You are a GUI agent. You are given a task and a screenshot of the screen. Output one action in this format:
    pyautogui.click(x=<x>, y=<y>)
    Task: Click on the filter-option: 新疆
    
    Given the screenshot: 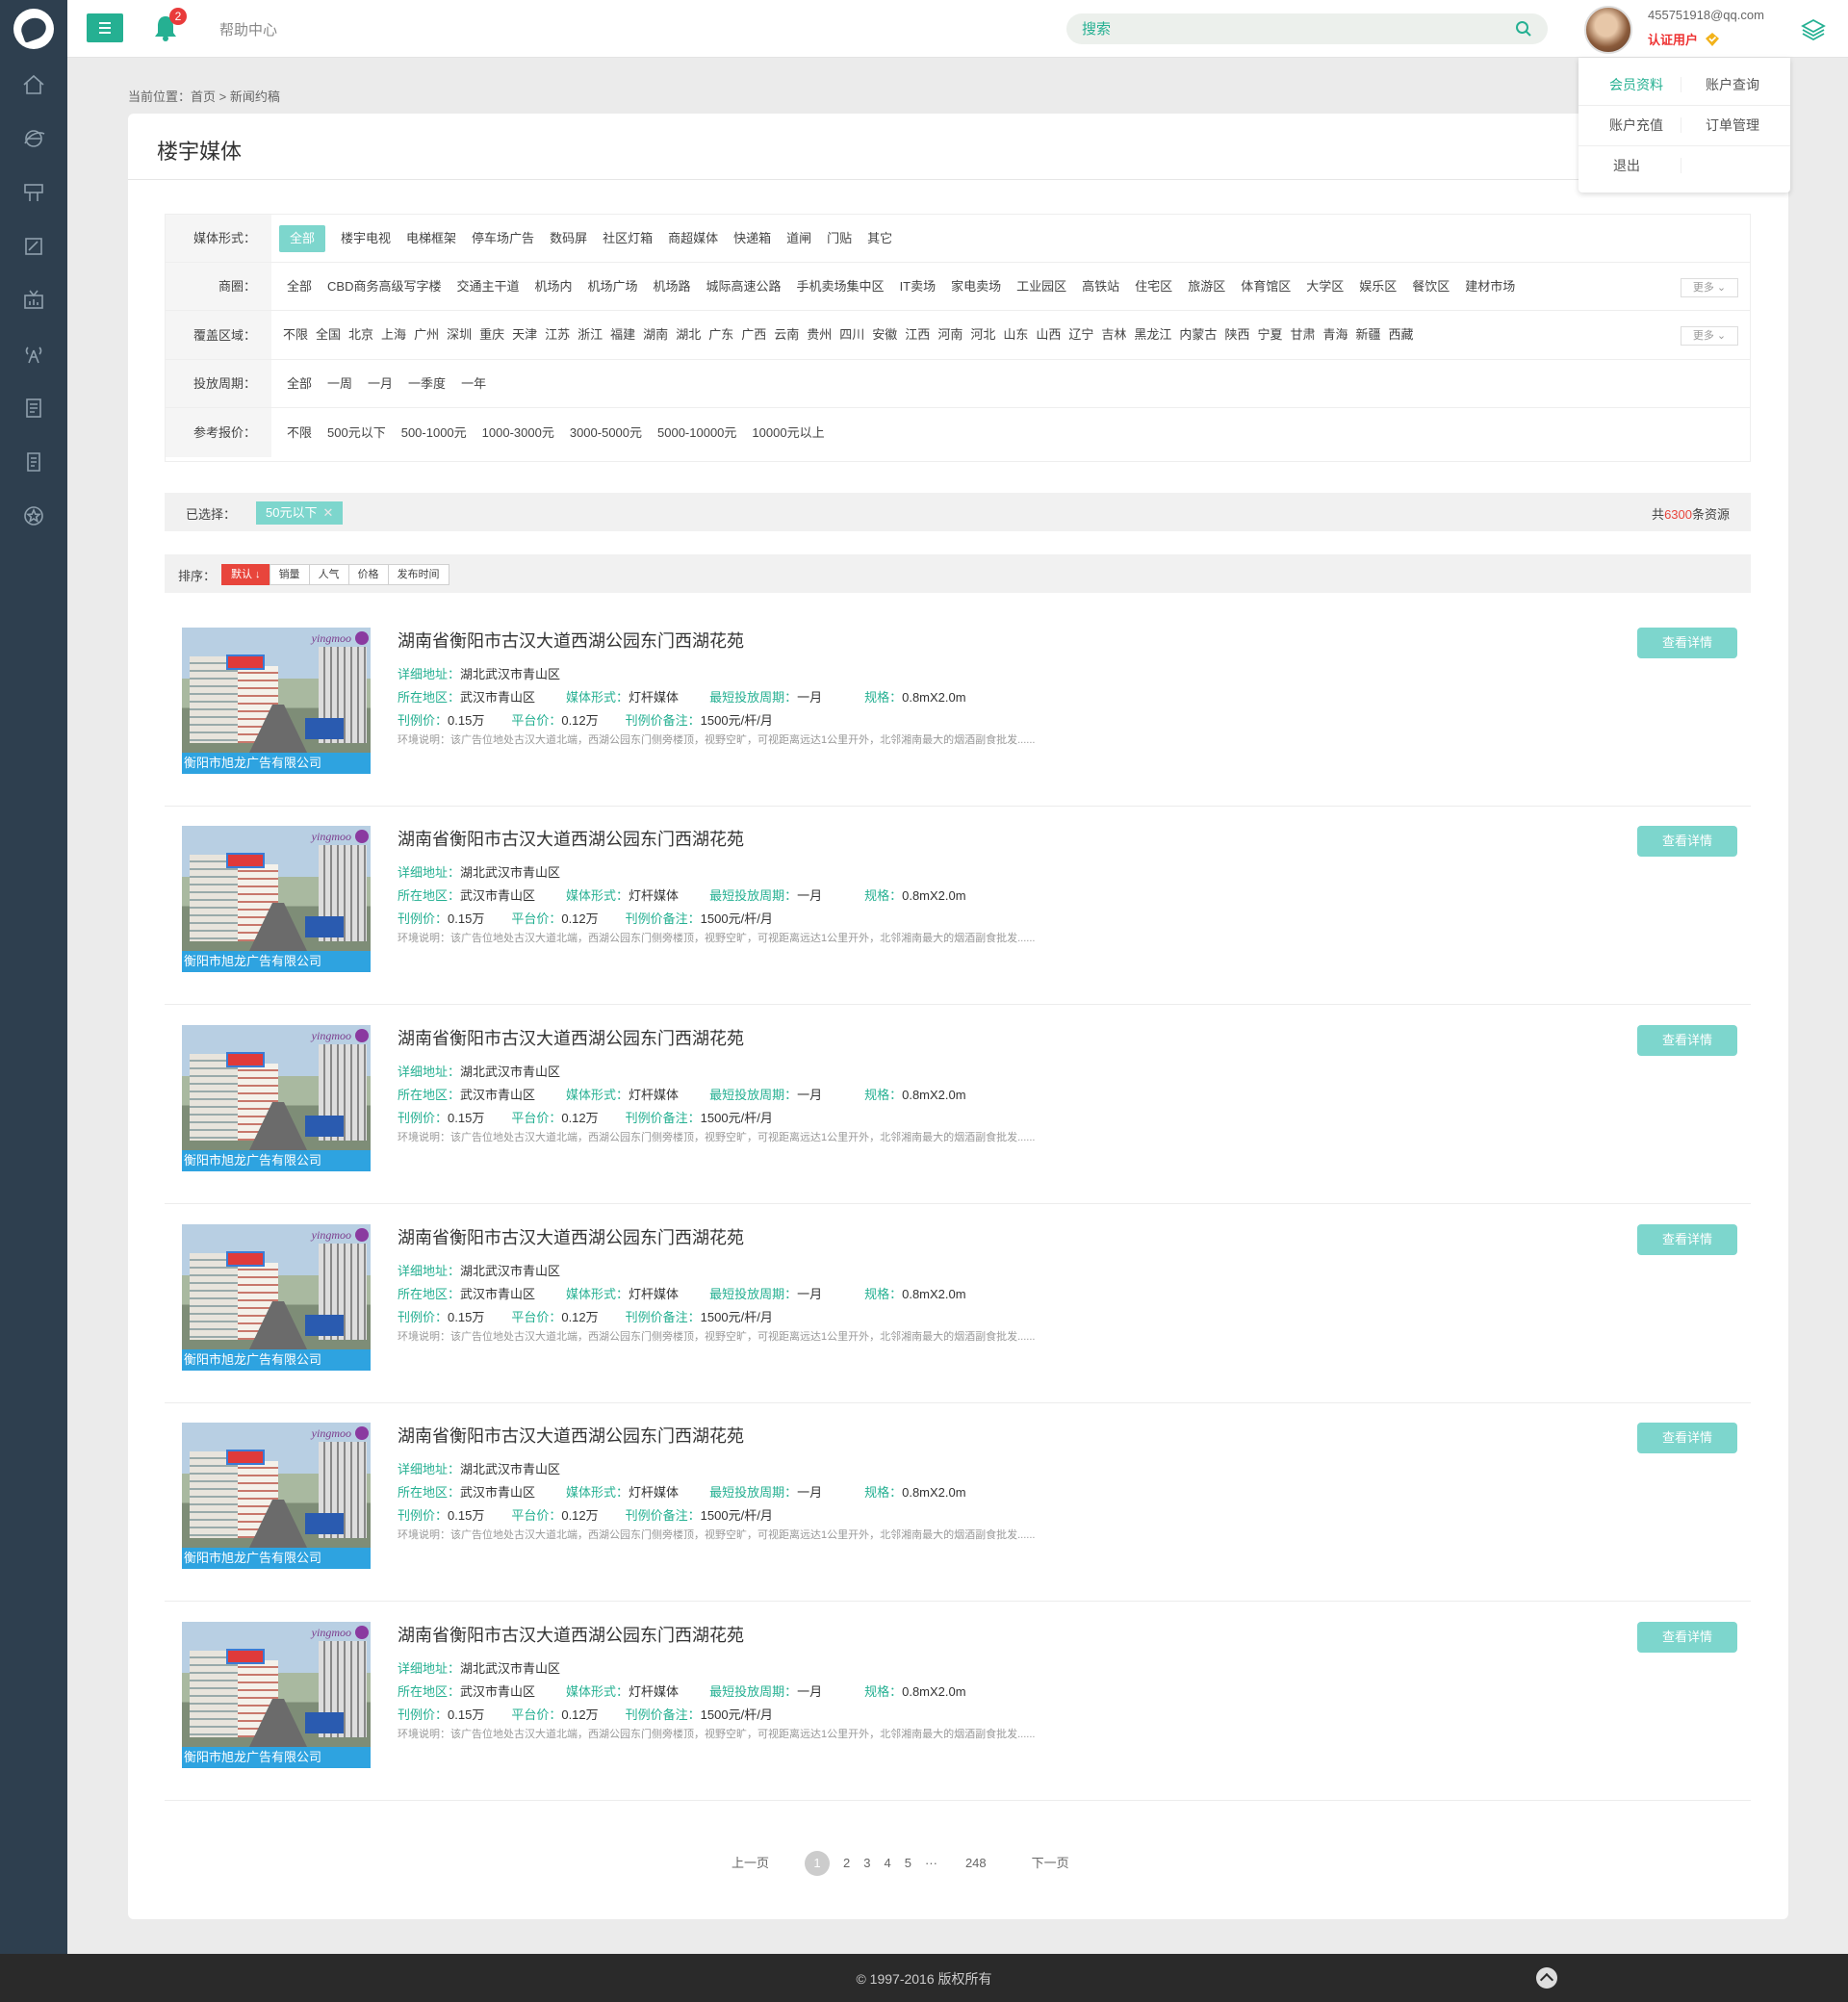 What is the action you would take?
    pyautogui.click(x=1368, y=334)
    